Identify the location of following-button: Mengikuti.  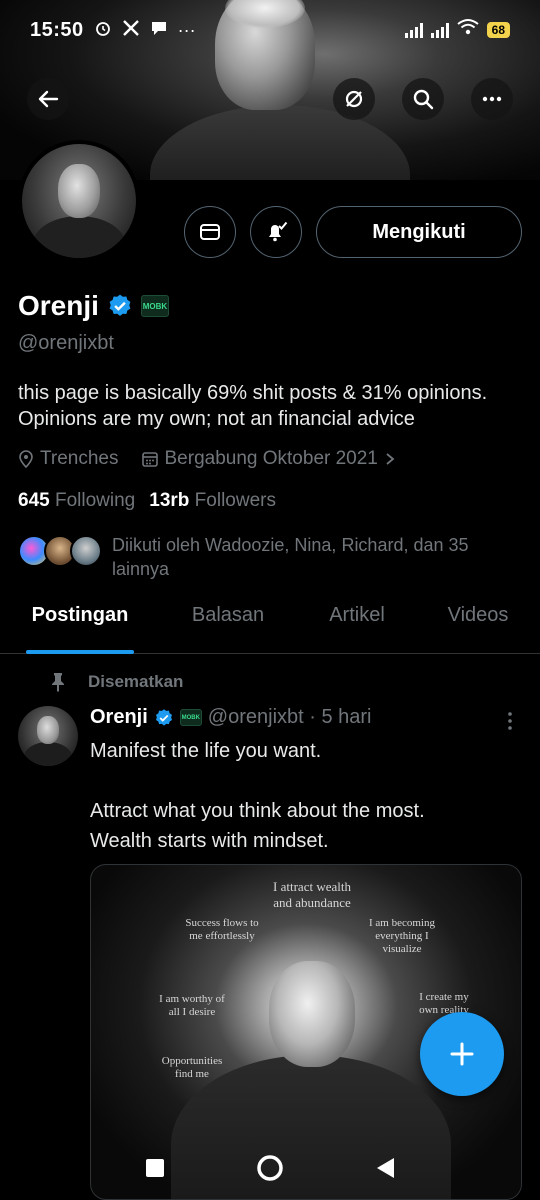
(419, 232).